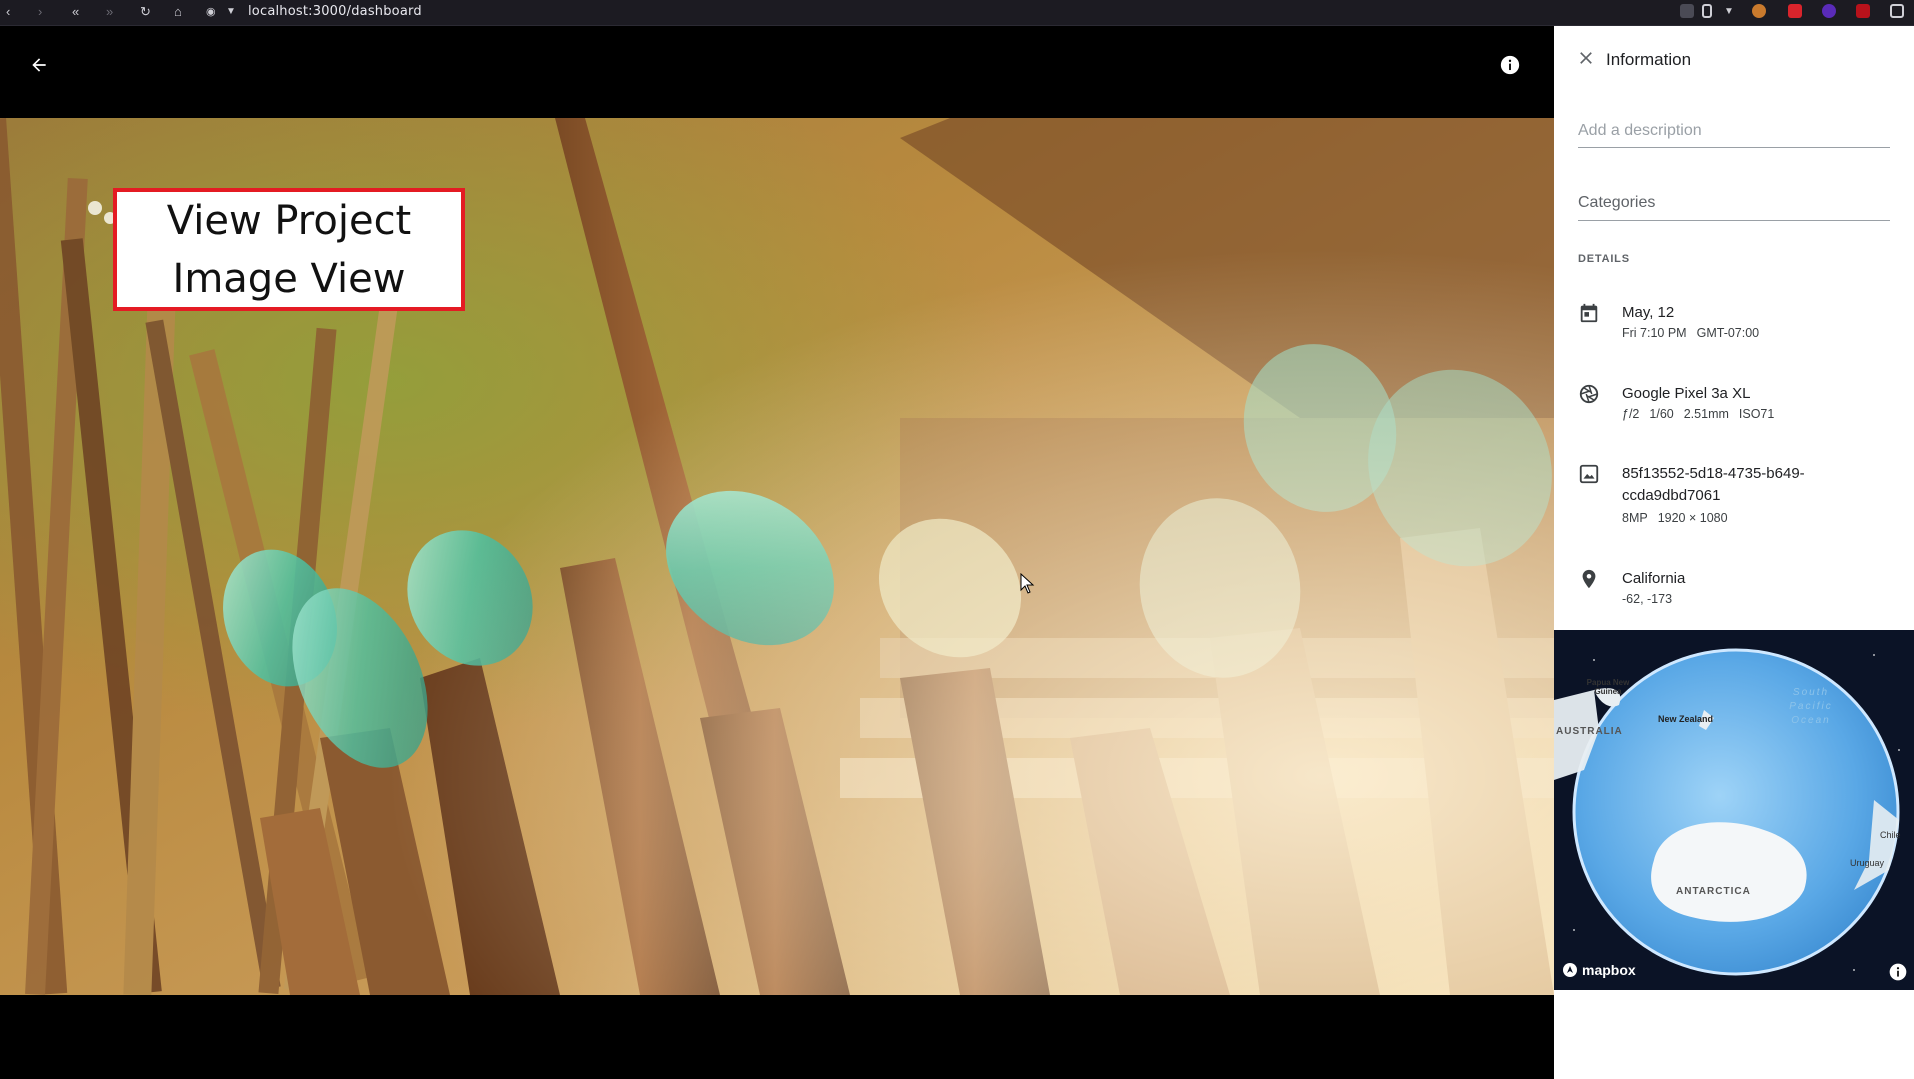 This screenshot has width=1914, height=1079. I want to click on extensions-icon, so click(1897, 11).